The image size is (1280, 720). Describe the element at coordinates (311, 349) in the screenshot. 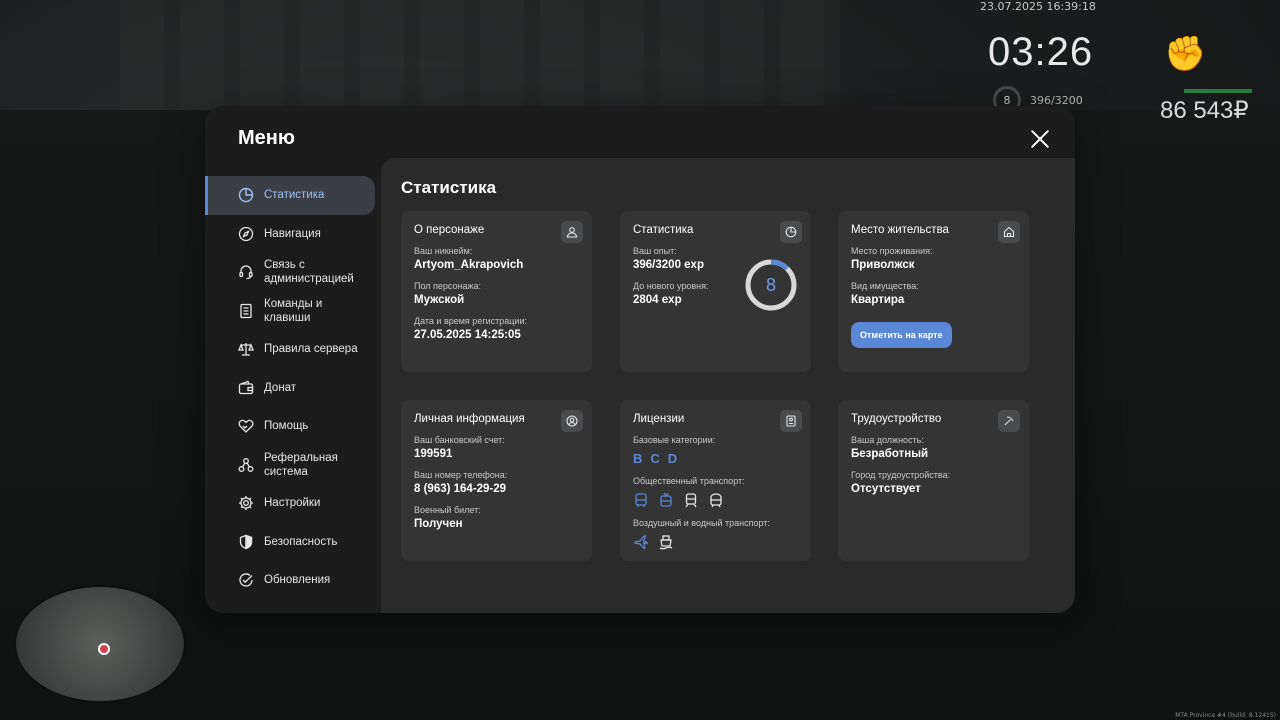

I see `sidebar-item-label: Правила сервера` at that location.